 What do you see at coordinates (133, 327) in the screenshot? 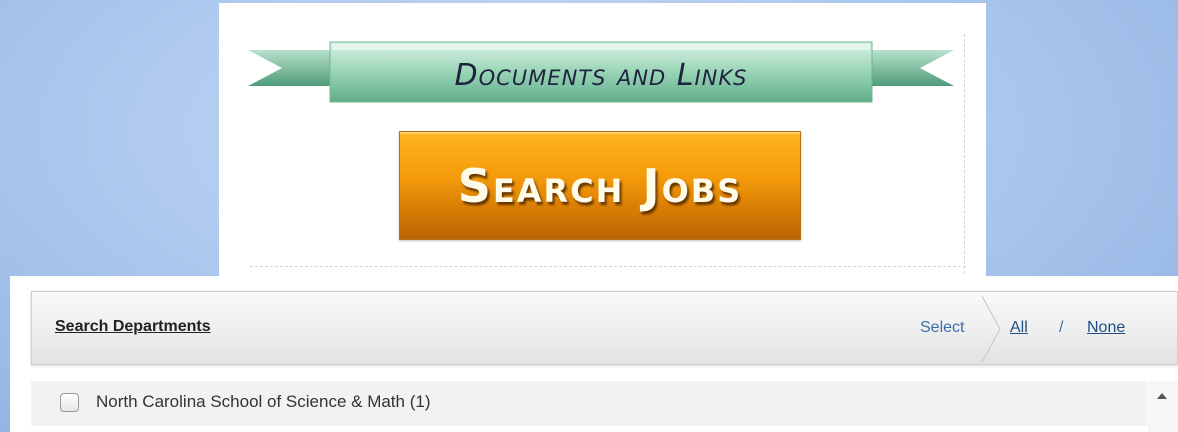
I see `search-departments-toggle: Search Departments` at bounding box center [133, 327].